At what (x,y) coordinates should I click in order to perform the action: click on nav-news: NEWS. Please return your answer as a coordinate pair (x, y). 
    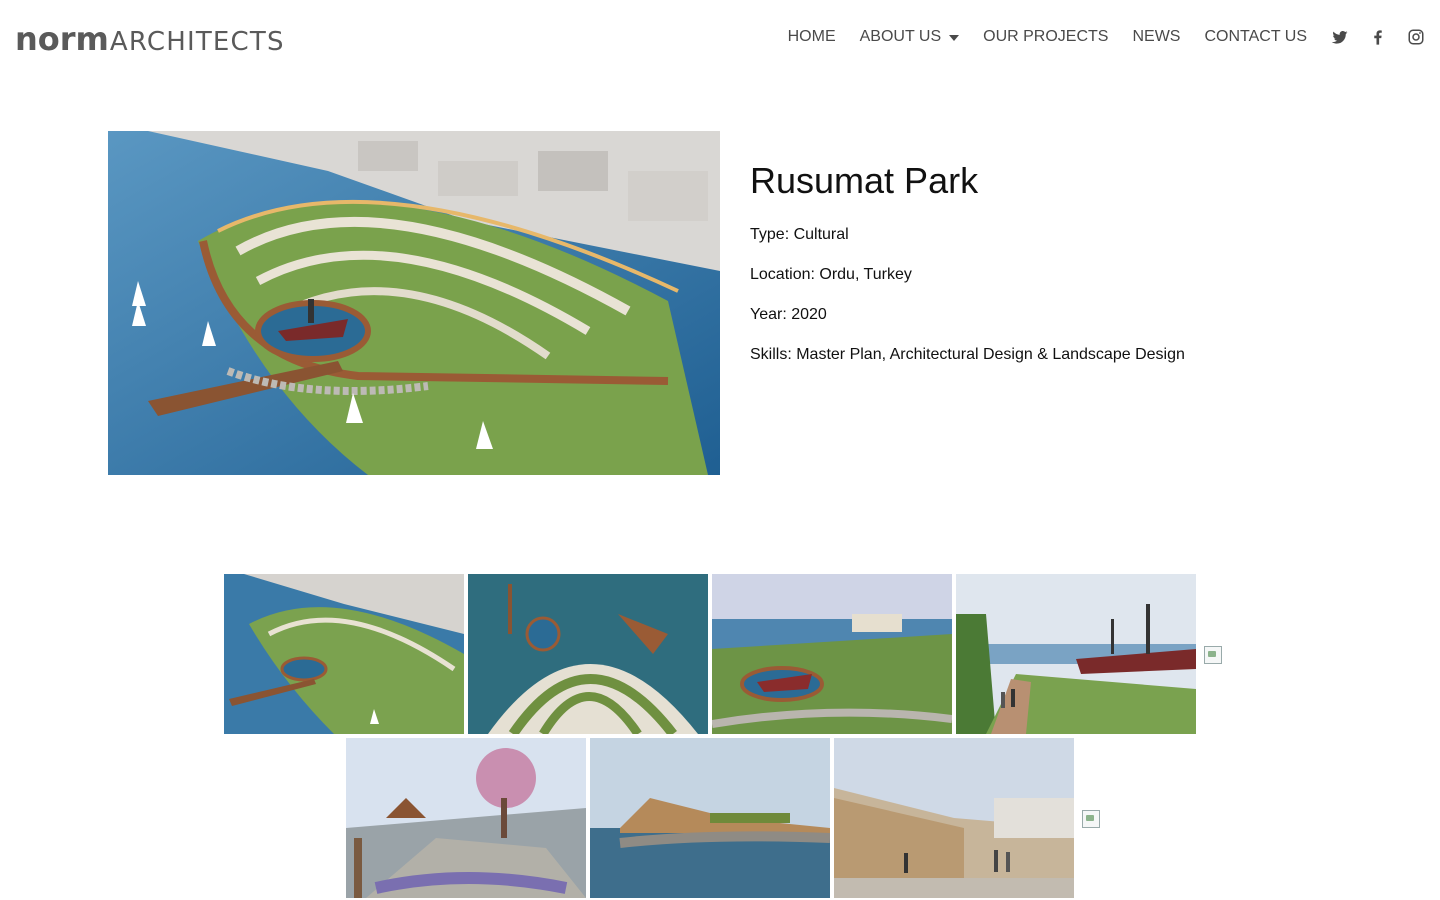
    Looking at the image, I should click on (1156, 37).